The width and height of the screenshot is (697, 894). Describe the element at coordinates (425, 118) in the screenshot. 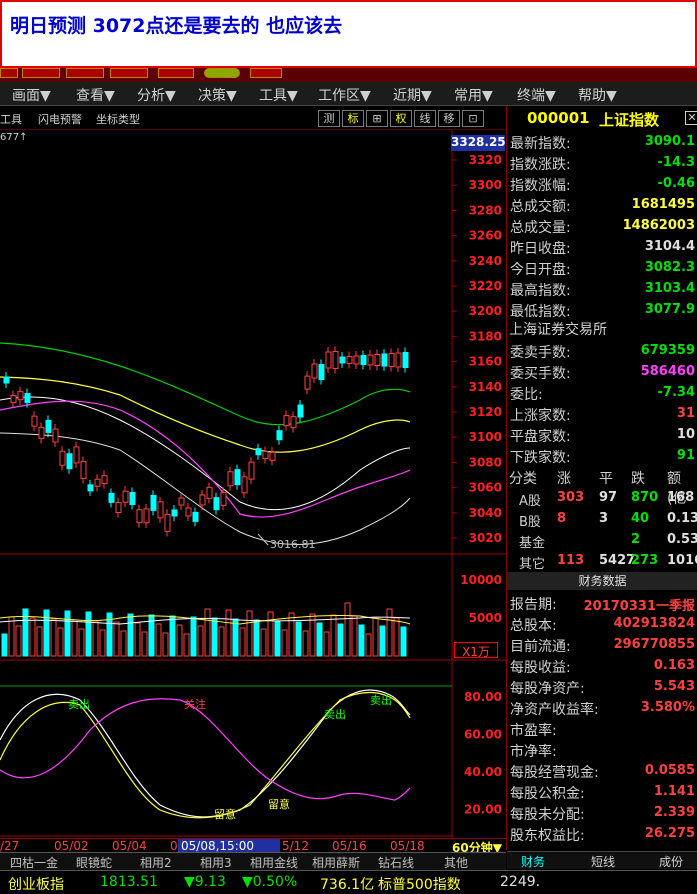

I see `tab-line: 线` at that location.